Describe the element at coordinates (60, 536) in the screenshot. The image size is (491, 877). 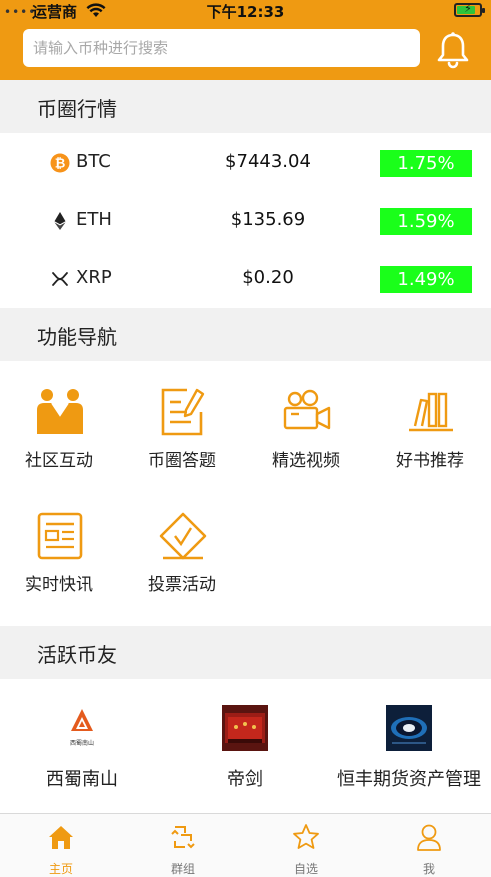
I see `news-icon` at that location.